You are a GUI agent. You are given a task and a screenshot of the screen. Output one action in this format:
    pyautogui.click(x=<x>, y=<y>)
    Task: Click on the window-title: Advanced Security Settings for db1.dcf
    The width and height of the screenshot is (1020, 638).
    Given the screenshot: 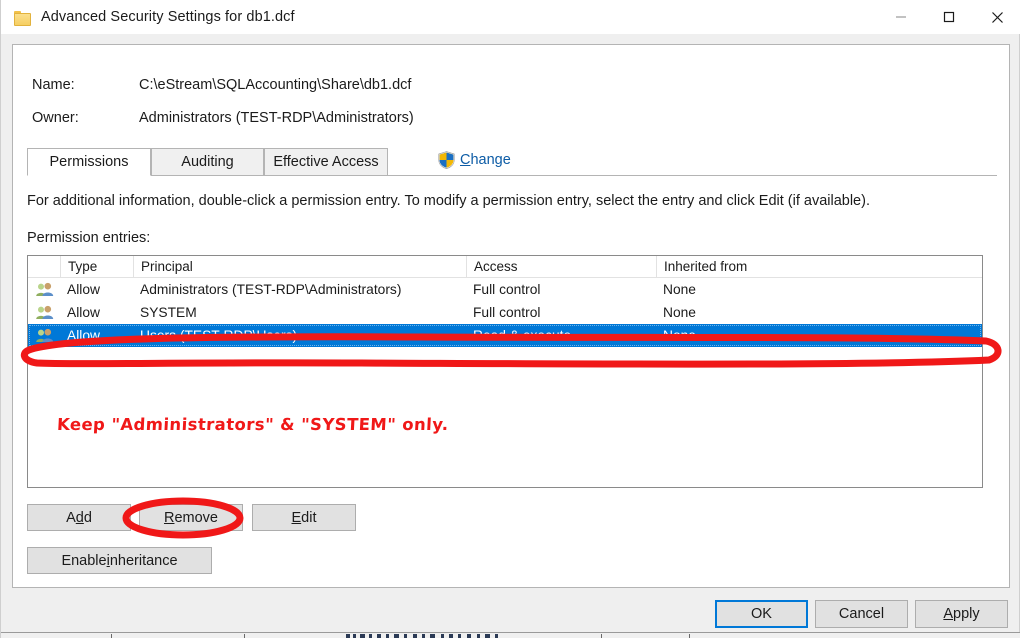 What is the action you would take?
    pyautogui.click(x=168, y=17)
    